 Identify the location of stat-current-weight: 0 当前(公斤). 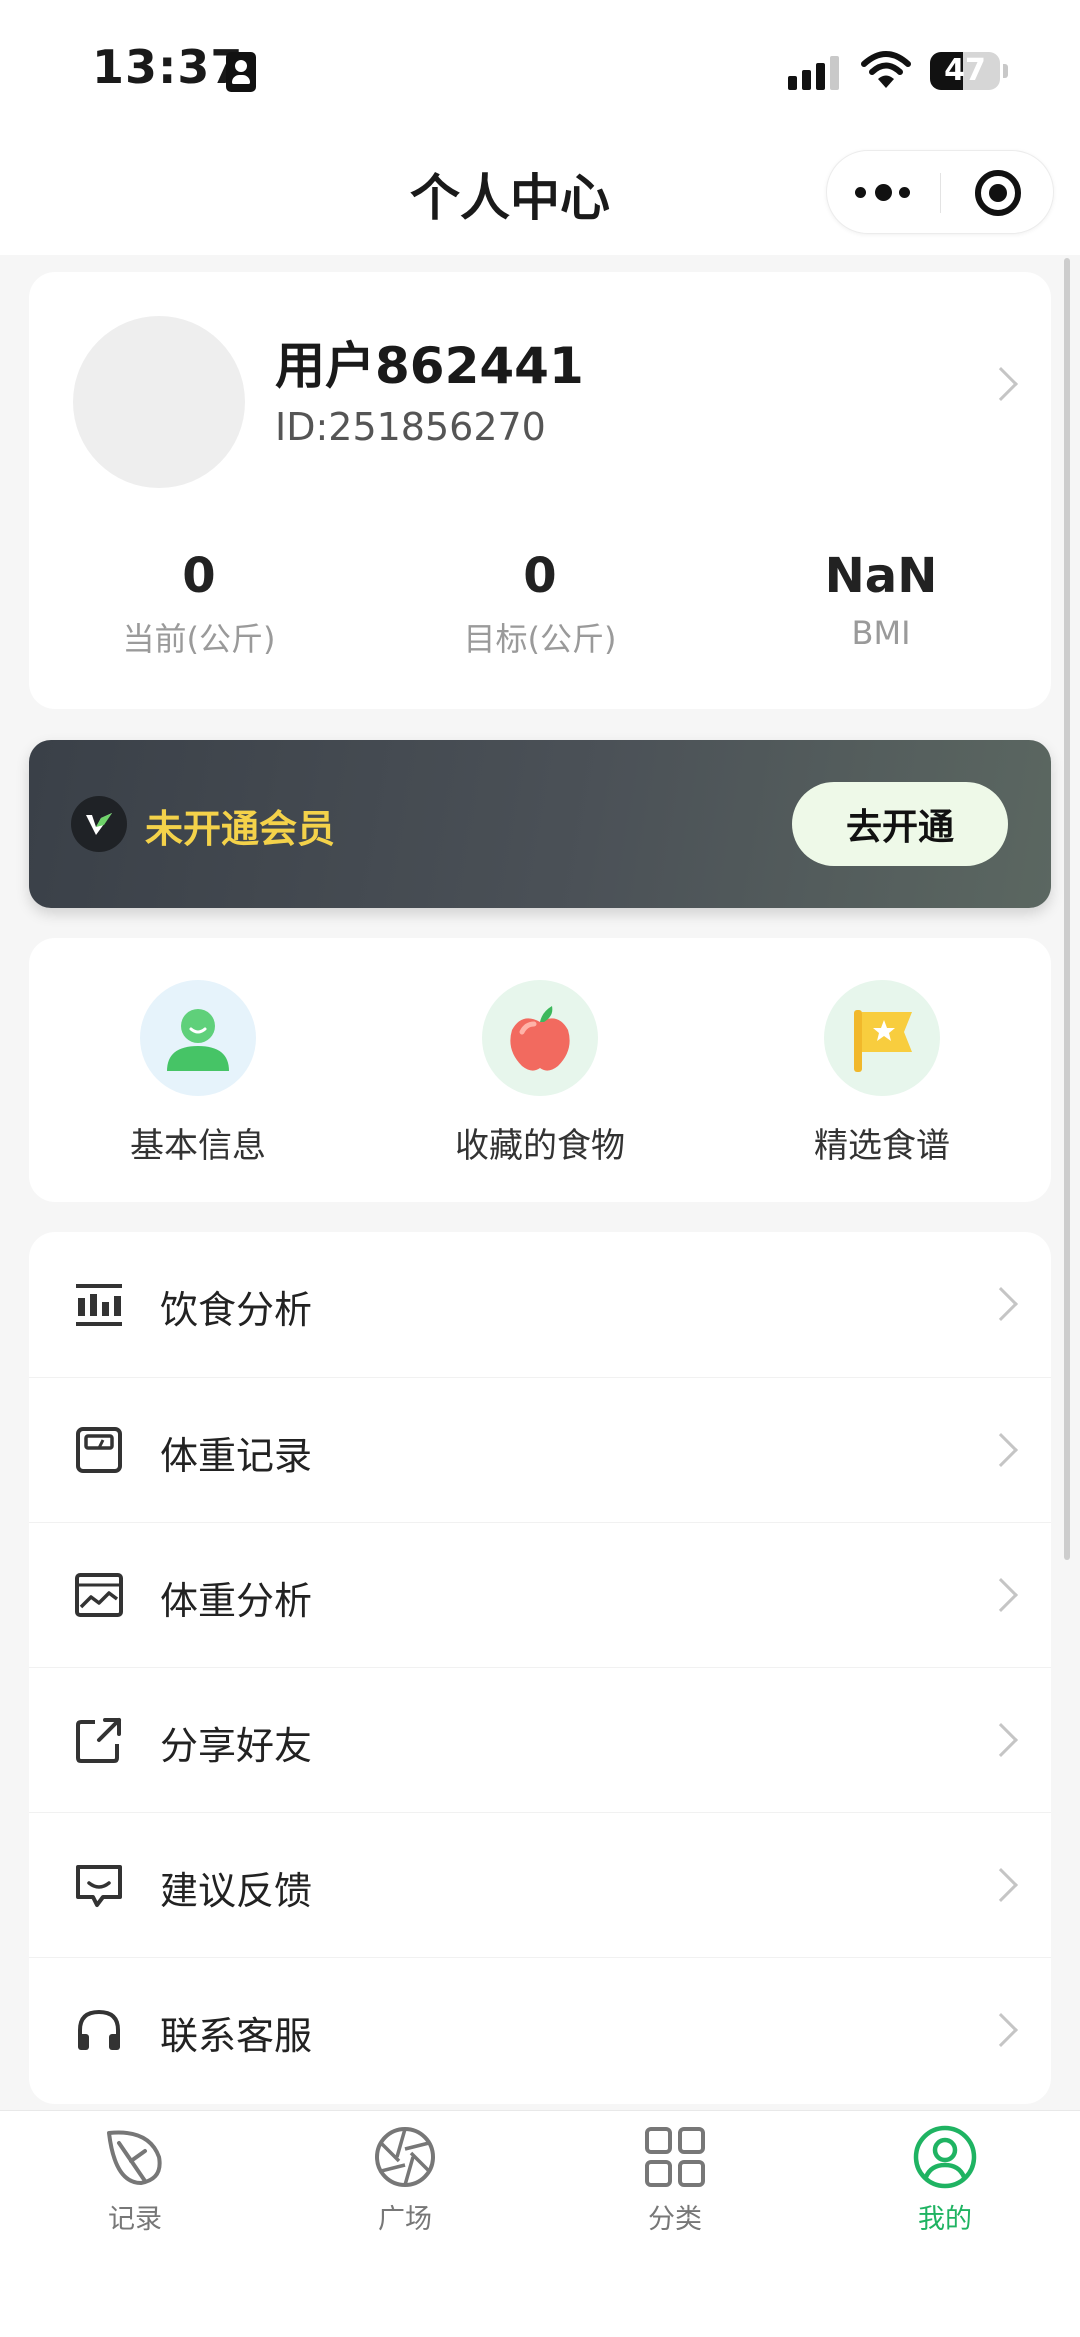
(199, 604).